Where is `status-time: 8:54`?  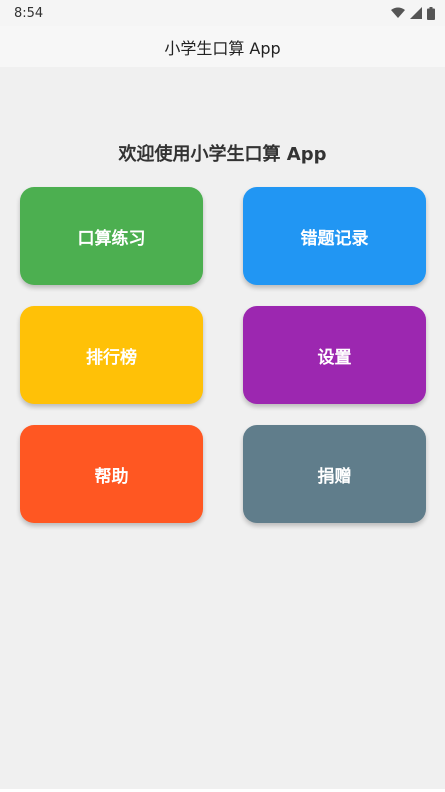 status-time: 8:54 is located at coordinates (29, 13).